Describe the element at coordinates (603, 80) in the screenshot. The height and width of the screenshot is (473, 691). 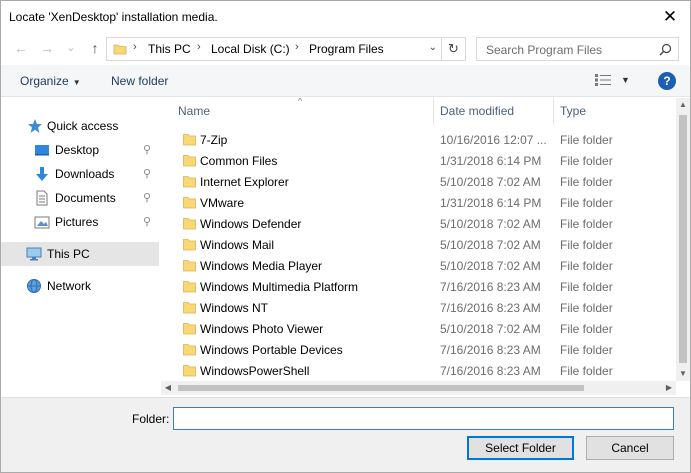
I see `view-options-icon` at that location.